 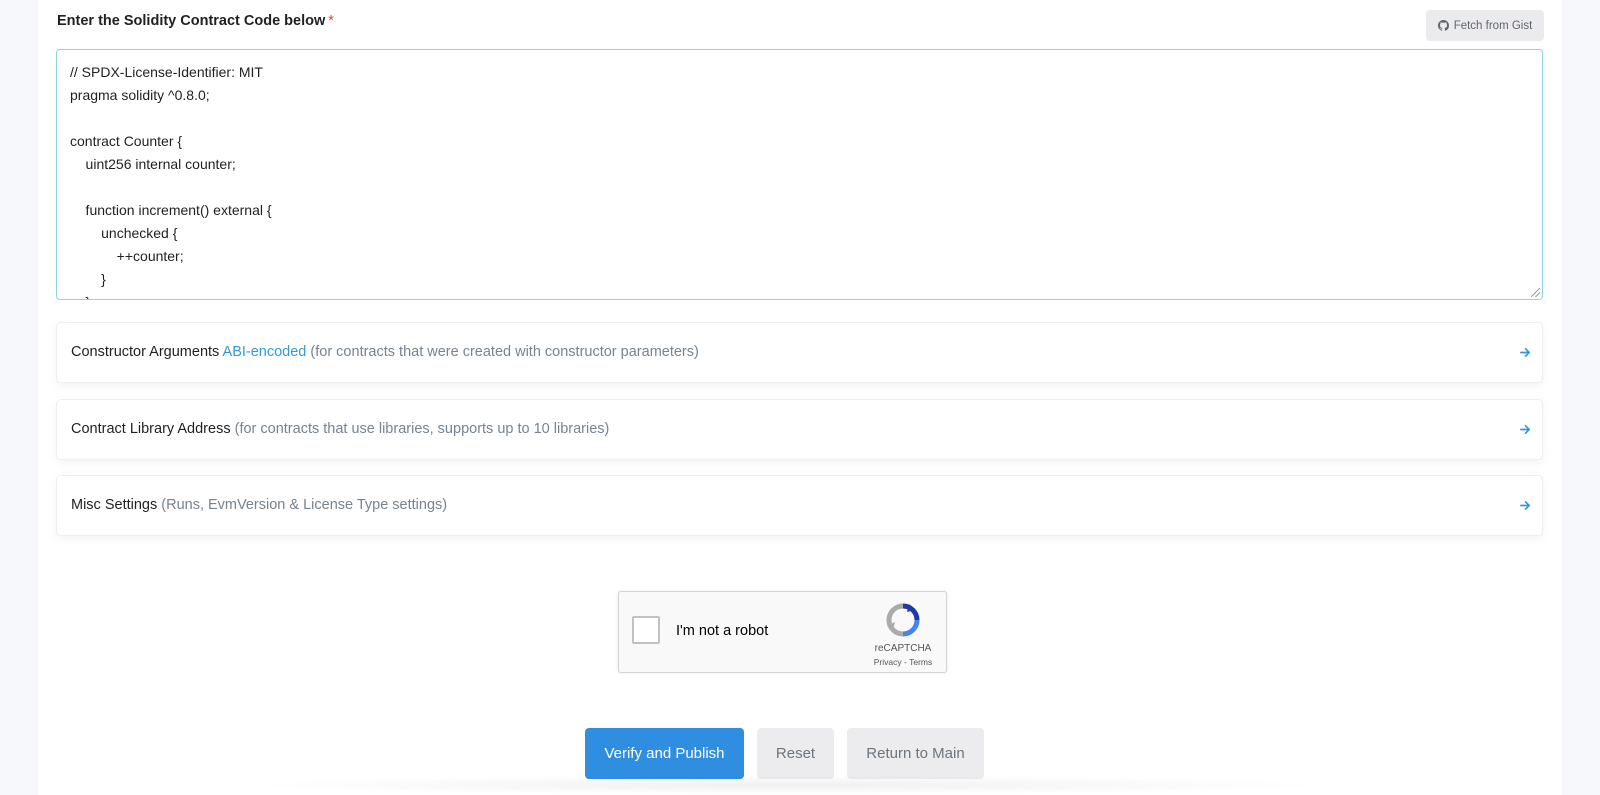 I want to click on fetch-from-gist-button: Fetch from Gist, so click(x=1485, y=25).